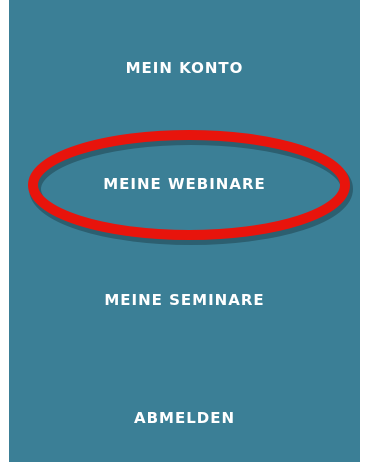 The height and width of the screenshot is (462, 369). What do you see at coordinates (184, 418) in the screenshot?
I see `menu-item-abmelden: ABMELDEN` at bounding box center [184, 418].